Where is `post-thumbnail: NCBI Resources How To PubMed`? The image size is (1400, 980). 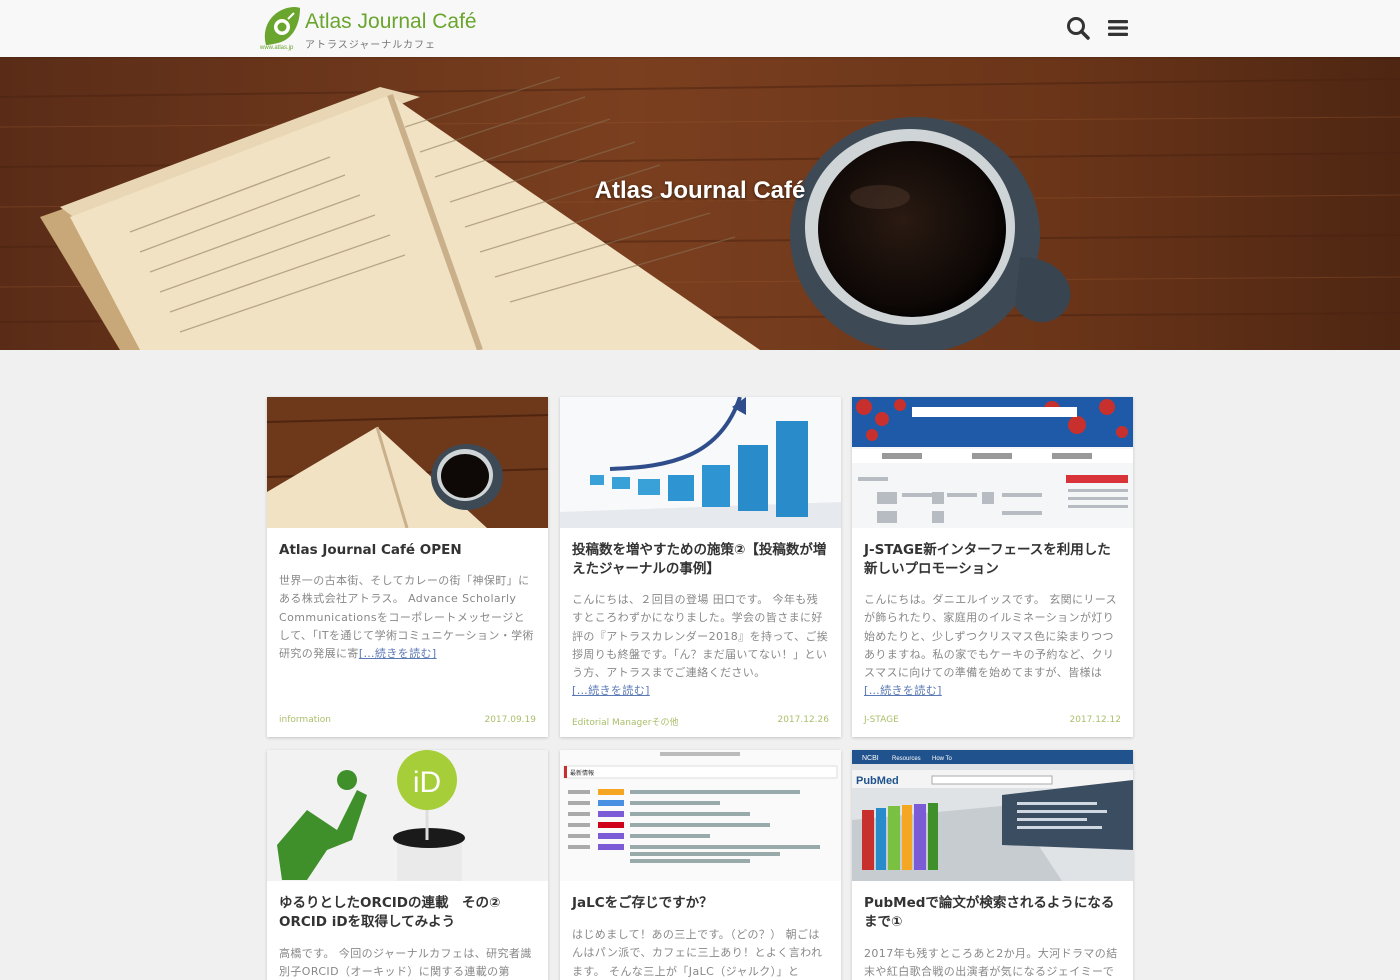 post-thumbnail: NCBI Resources How To PubMed is located at coordinates (992, 815).